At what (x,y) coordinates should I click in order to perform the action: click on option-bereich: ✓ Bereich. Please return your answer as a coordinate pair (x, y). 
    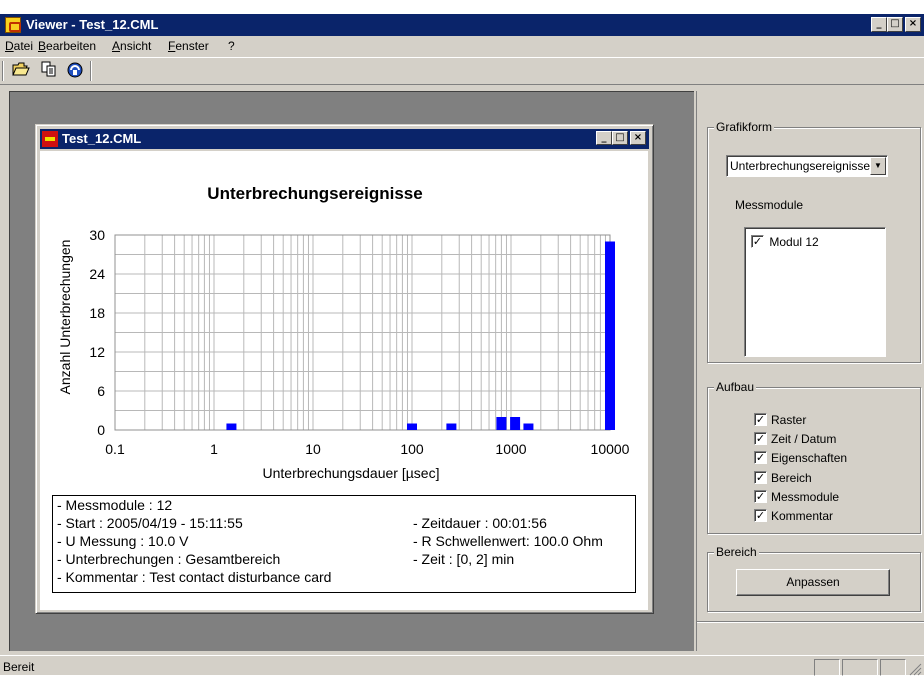
    Looking at the image, I should click on (783, 477).